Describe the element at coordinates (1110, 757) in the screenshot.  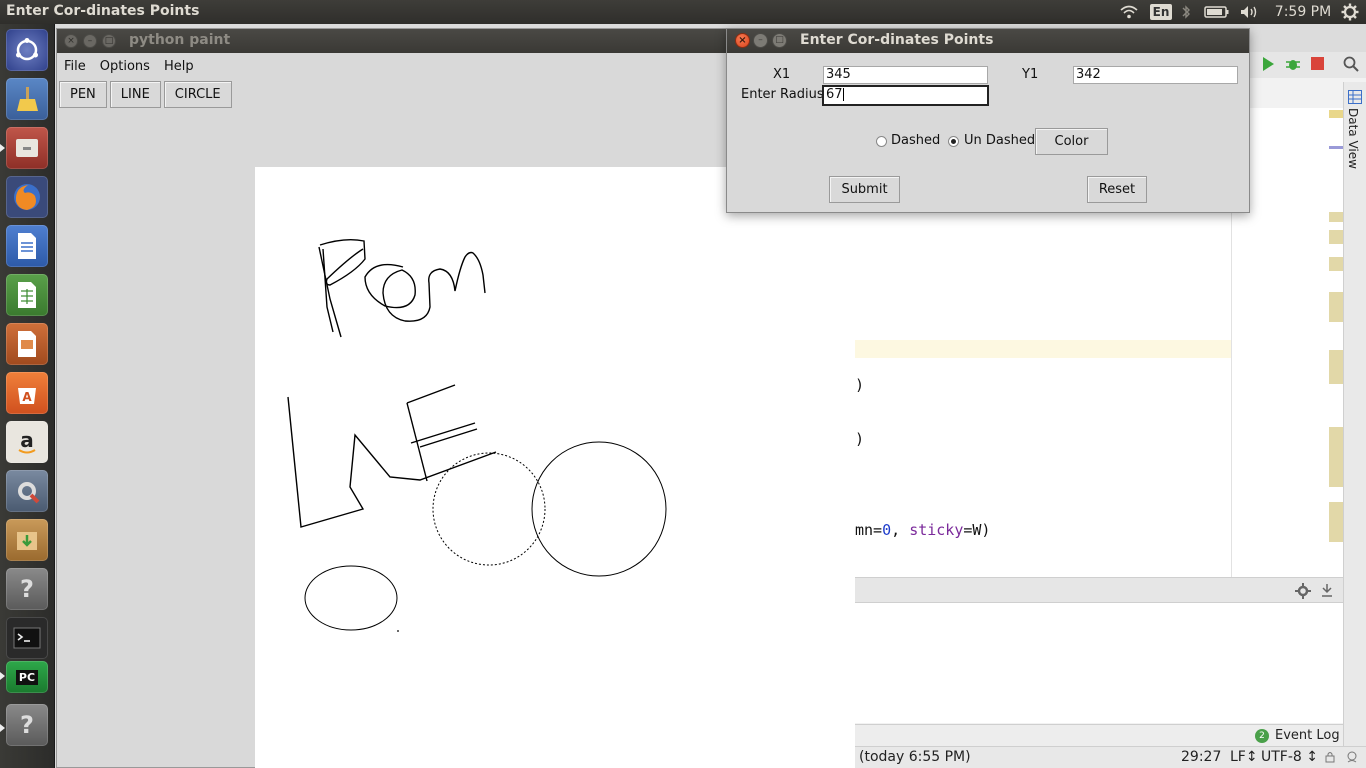
I see `ide-status-bar: (today 6:55 PM) 29:27 LF↕ UTF-8 ↕` at that location.